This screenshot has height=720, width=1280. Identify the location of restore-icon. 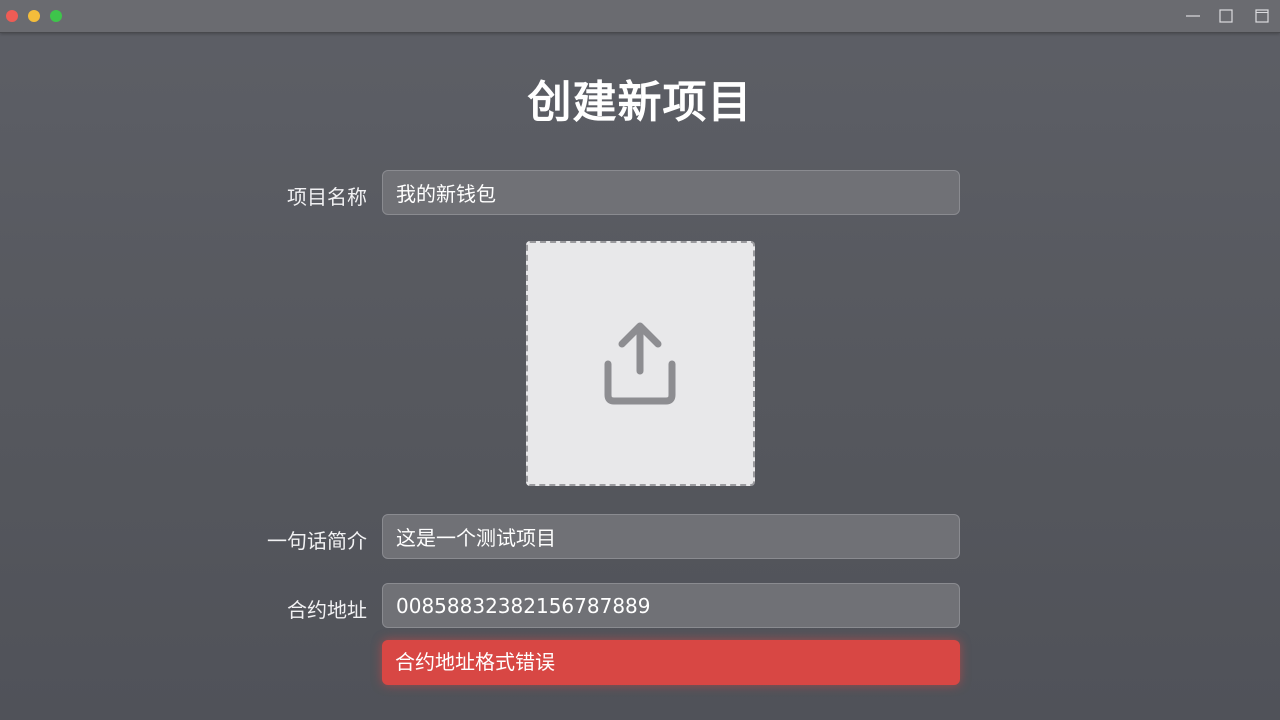
(1262, 16).